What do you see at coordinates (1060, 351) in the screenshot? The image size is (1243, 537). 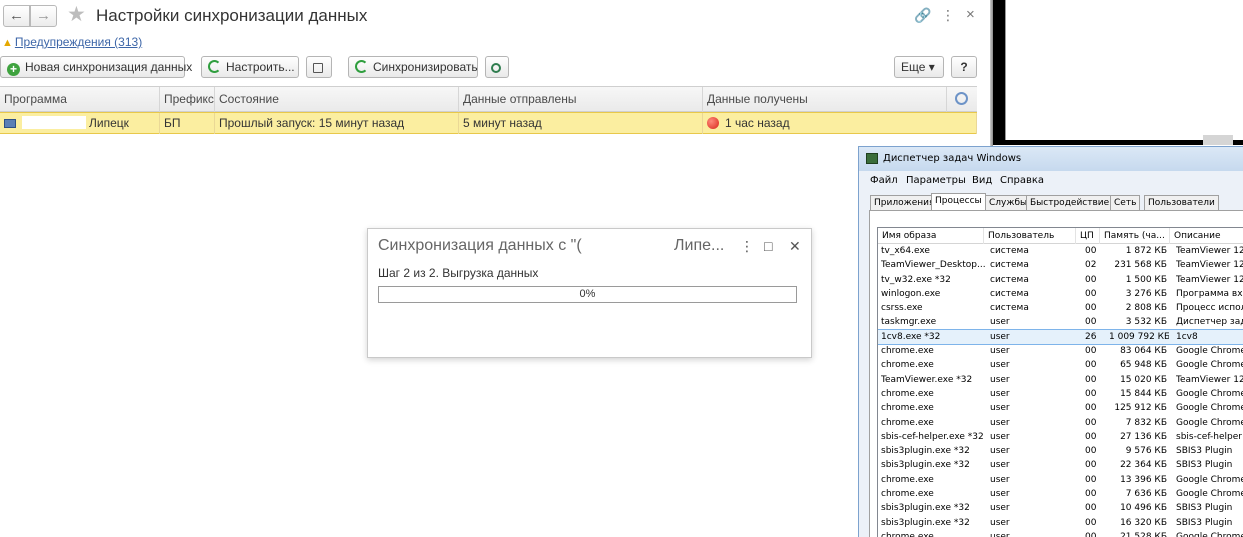 I see `process-row: chrome.exe user 00 83 064 КБ Google Chrome` at bounding box center [1060, 351].